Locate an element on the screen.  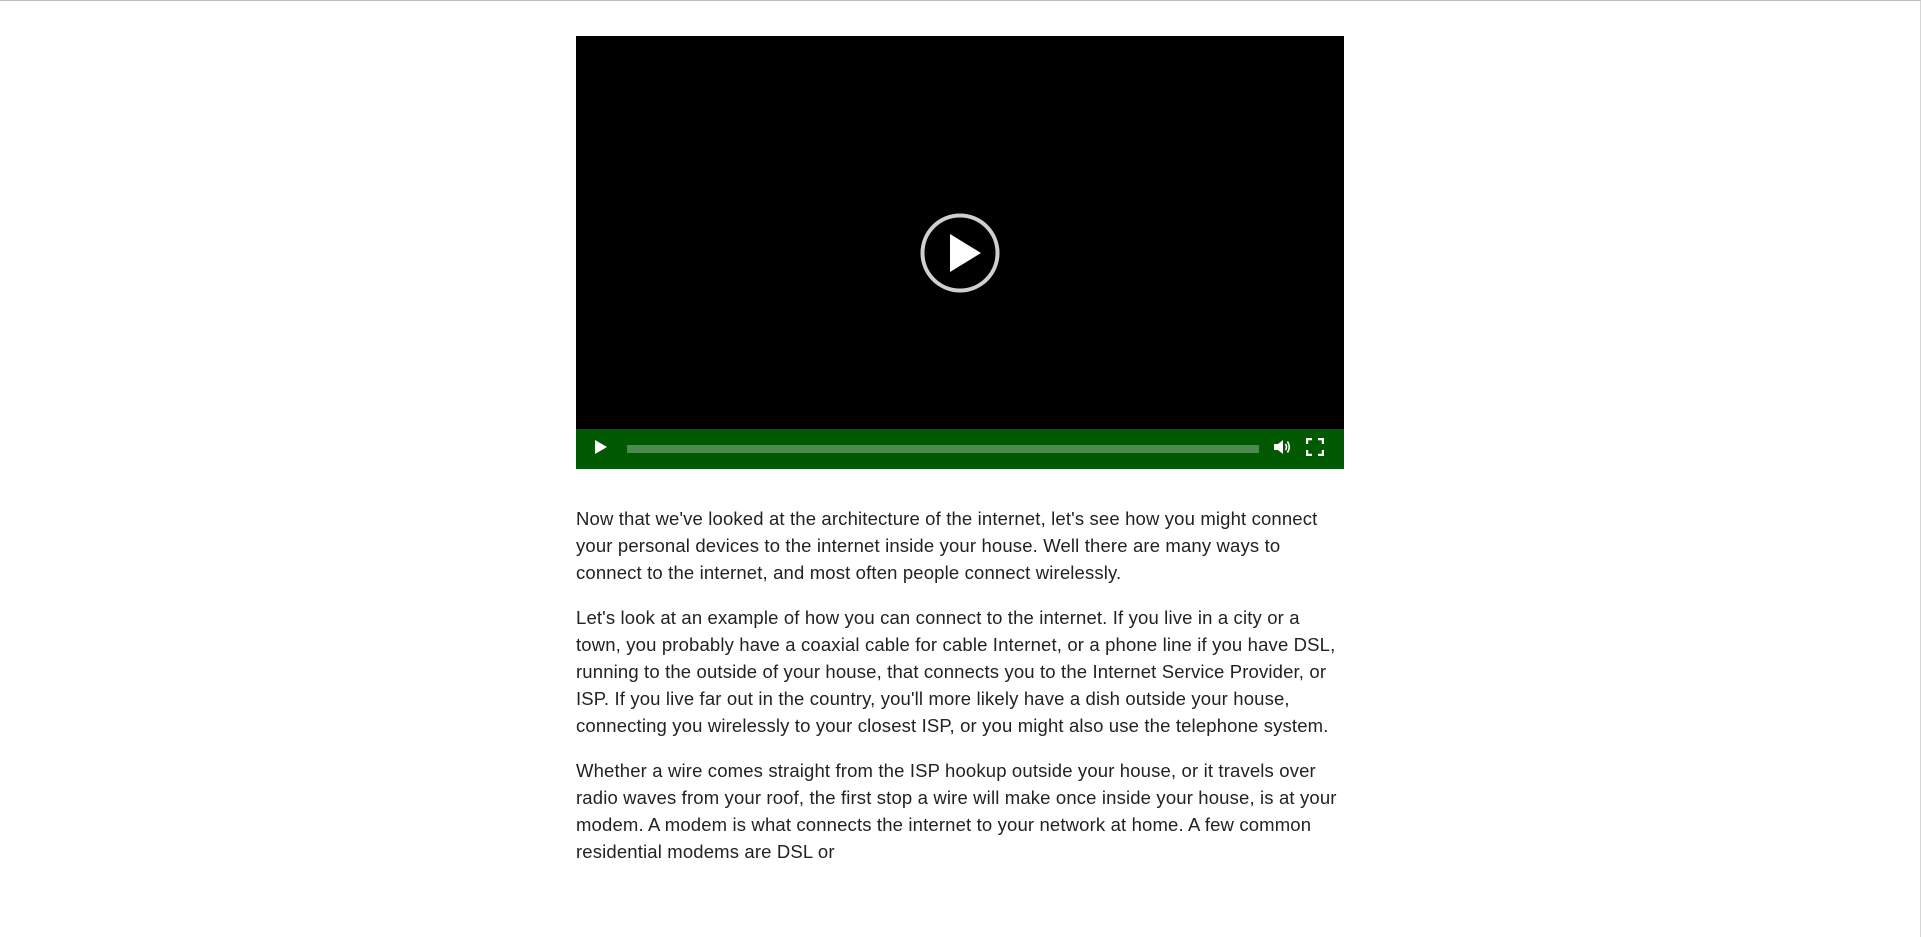
video-controls is located at coordinates (960, 449).